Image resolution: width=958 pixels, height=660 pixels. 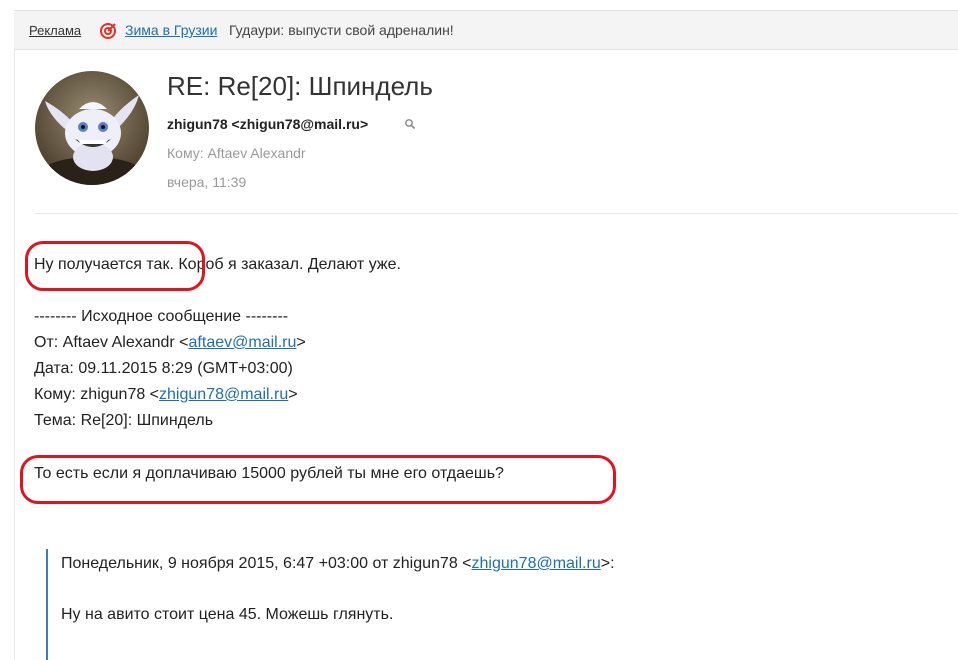 I want to click on avatar, so click(x=92, y=128).